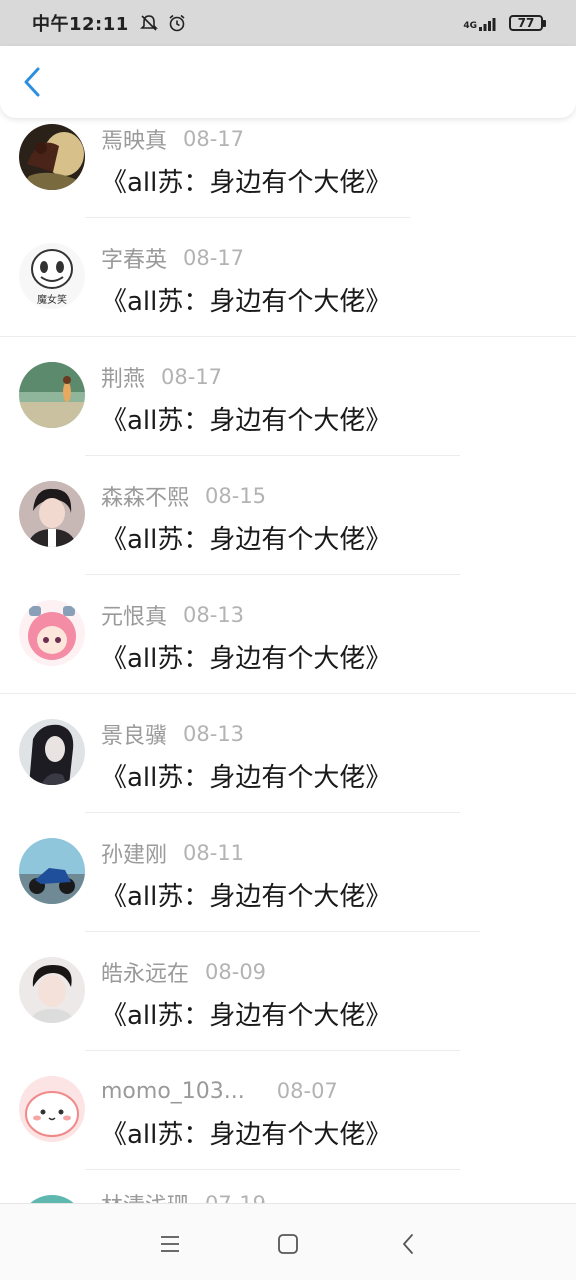 This screenshot has width=576, height=1280. I want to click on back-button, so click(32, 82).